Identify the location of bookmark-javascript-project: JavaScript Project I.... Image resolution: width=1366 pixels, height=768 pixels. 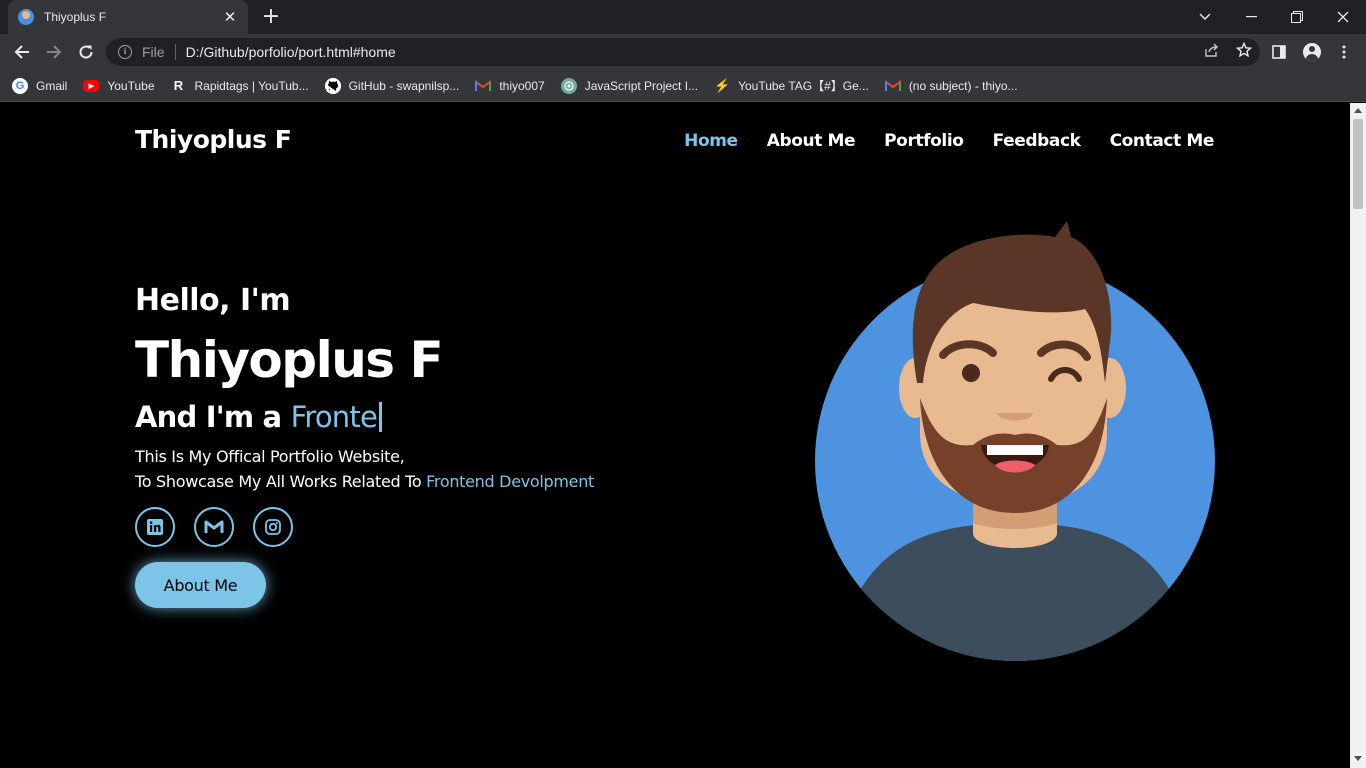
(629, 85).